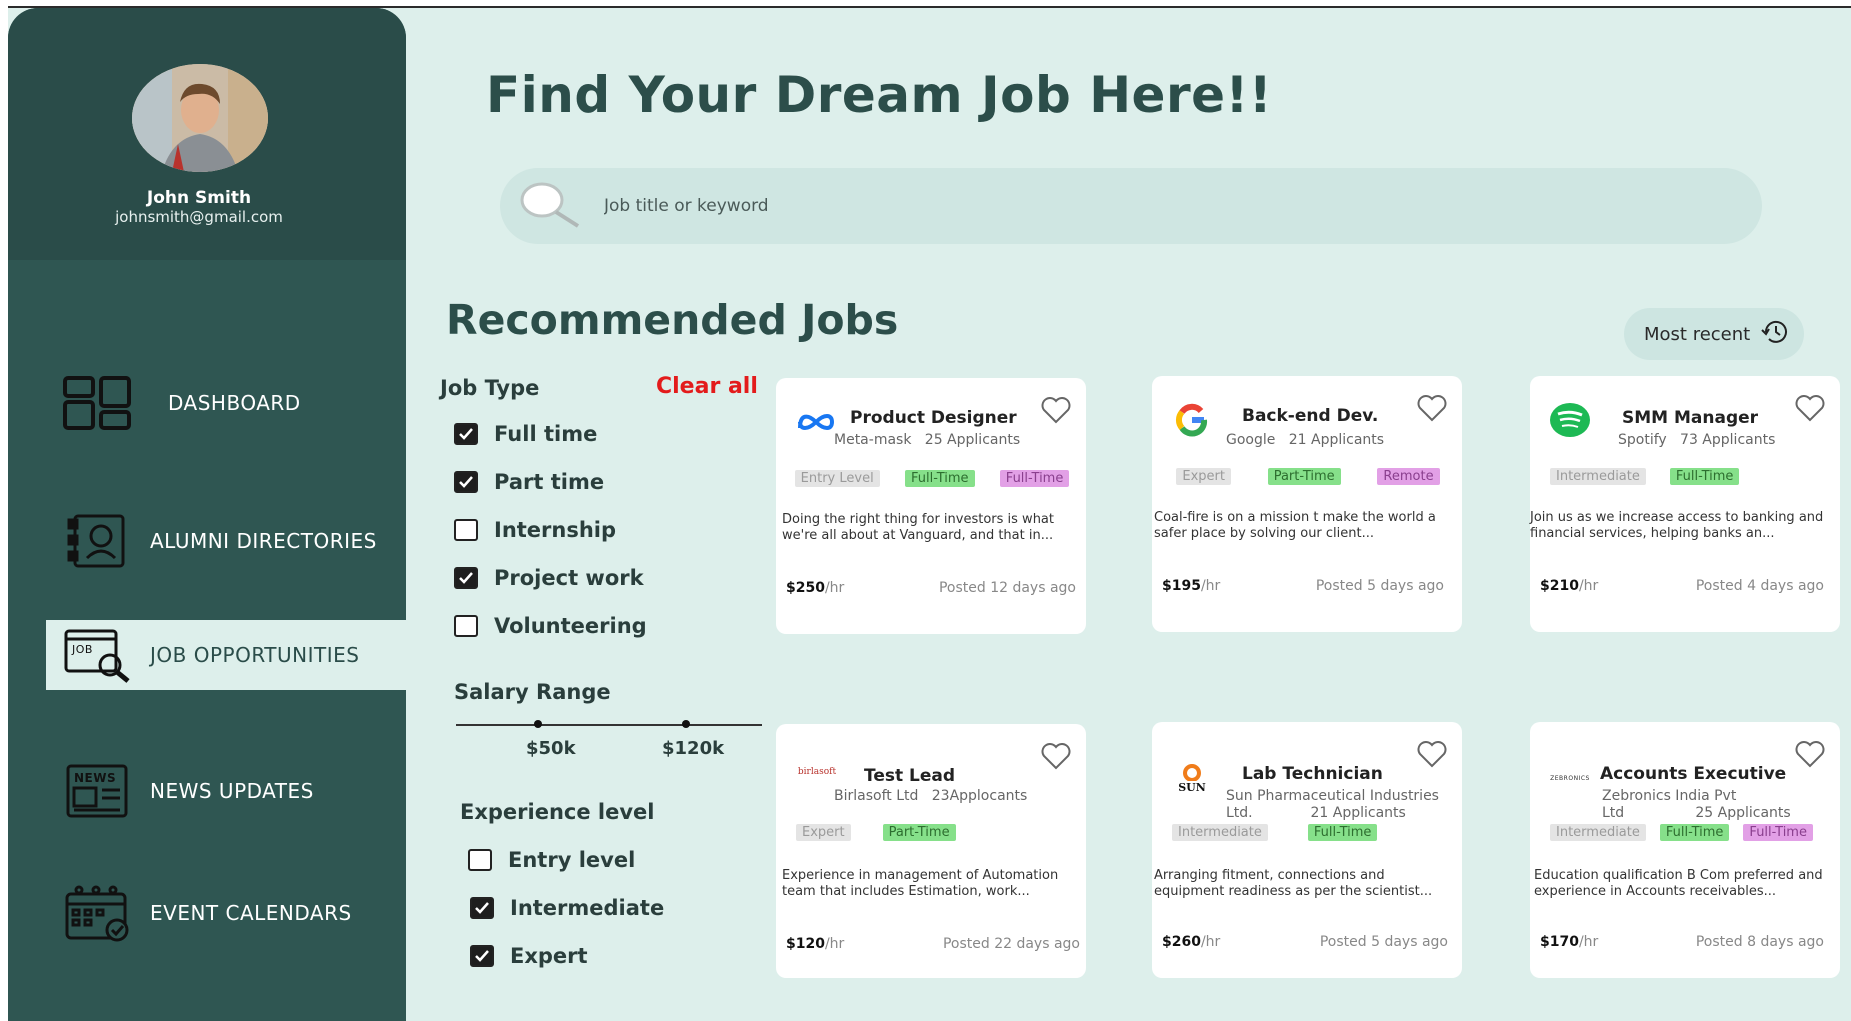 The height and width of the screenshot is (1021, 1851). I want to click on meta-logo-icon, so click(816, 422).